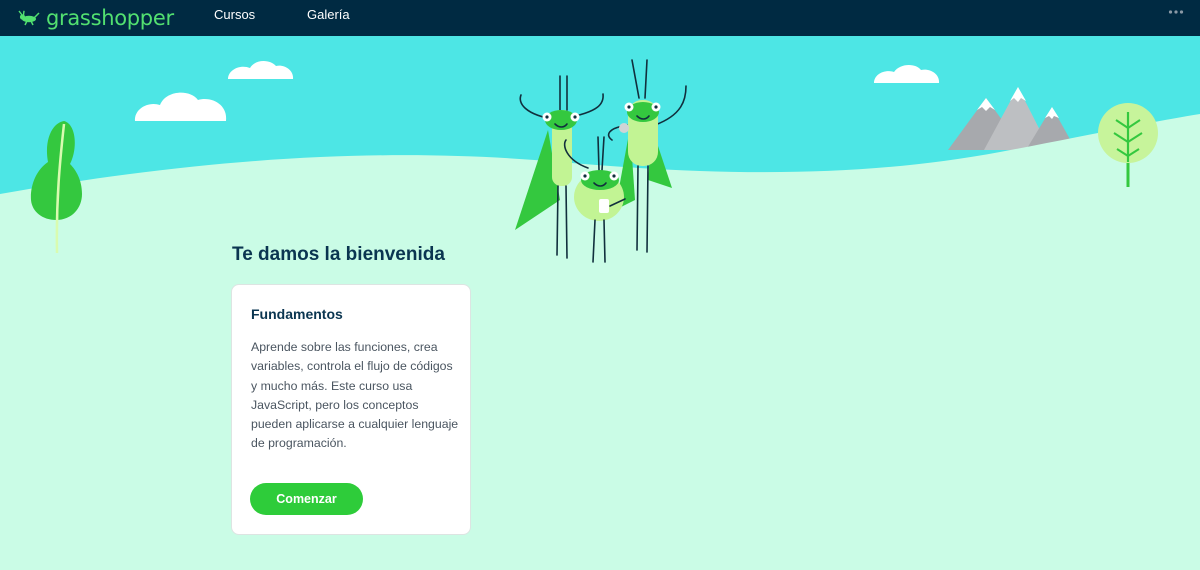  Describe the element at coordinates (338, 254) in the screenshot. I see `welcome-heading: Te damos la bienvenida` at that location.